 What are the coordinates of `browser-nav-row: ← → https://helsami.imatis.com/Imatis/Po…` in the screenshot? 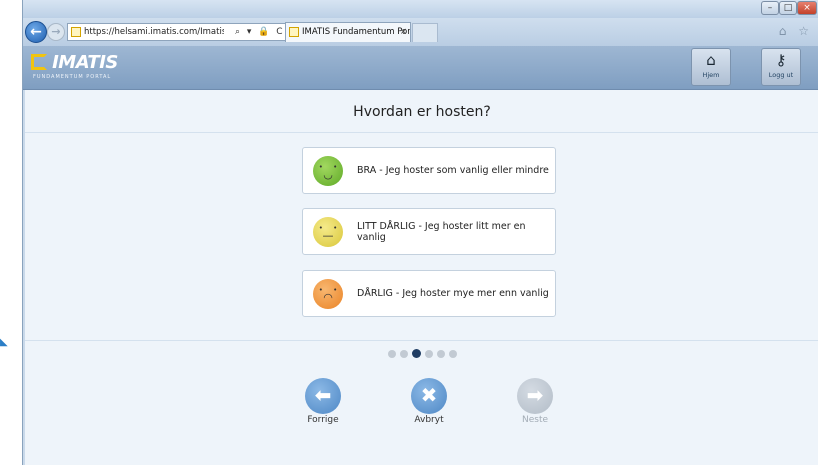 It's located at (420, 32).